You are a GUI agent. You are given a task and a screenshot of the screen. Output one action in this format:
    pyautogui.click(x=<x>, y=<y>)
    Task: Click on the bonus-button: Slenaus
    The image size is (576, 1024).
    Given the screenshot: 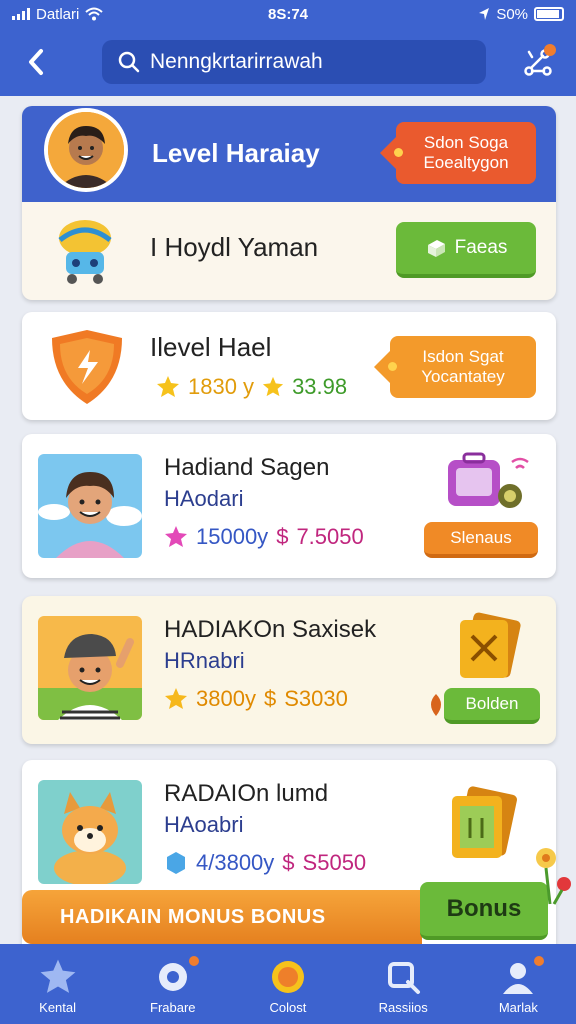 What is the action you would take?
    pyautogui.click(x=481, y=540)
    